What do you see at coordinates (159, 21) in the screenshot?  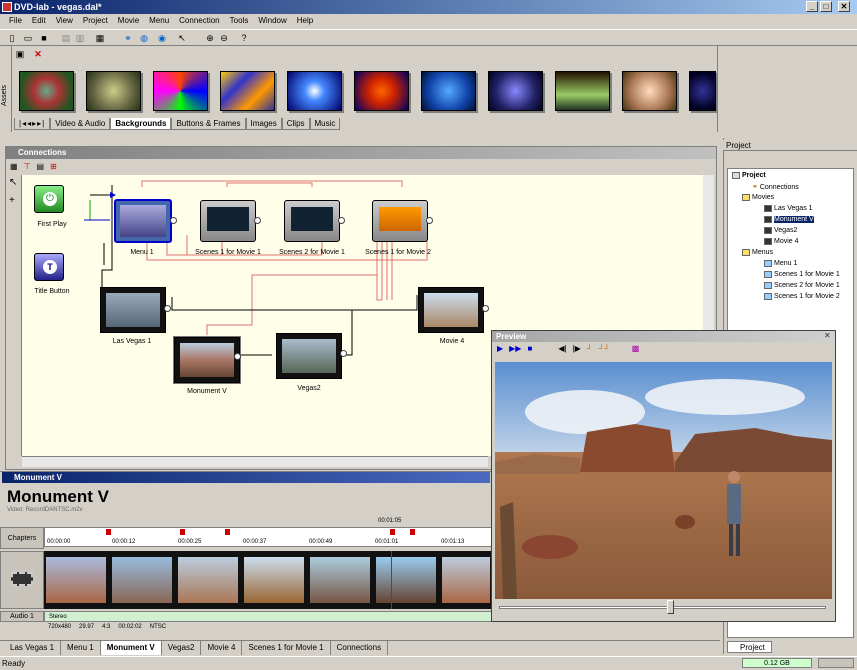 I see `menu-menu: Menu` at bounding box center [159, 21].